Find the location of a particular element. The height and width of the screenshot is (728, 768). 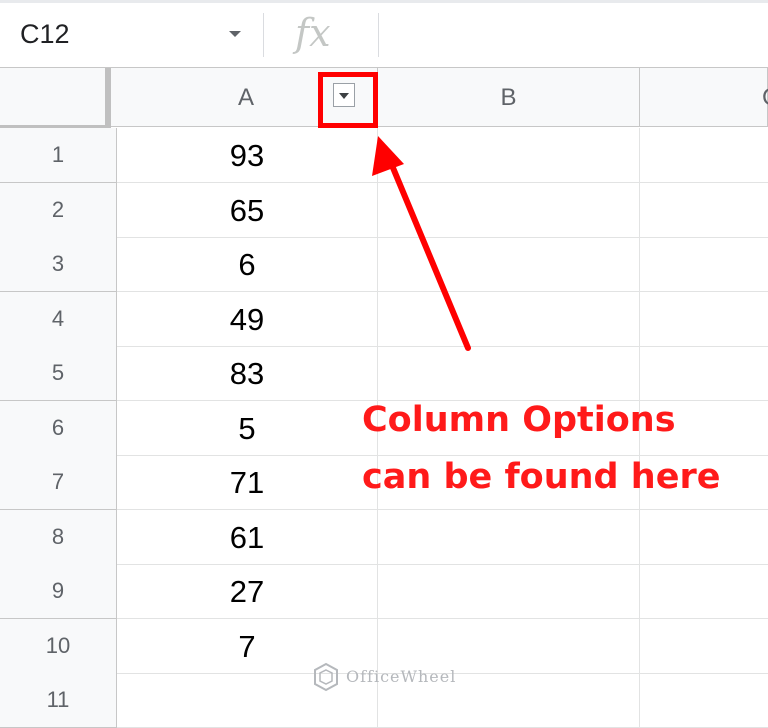

select-all-corner is located at coordinates (55, 99).